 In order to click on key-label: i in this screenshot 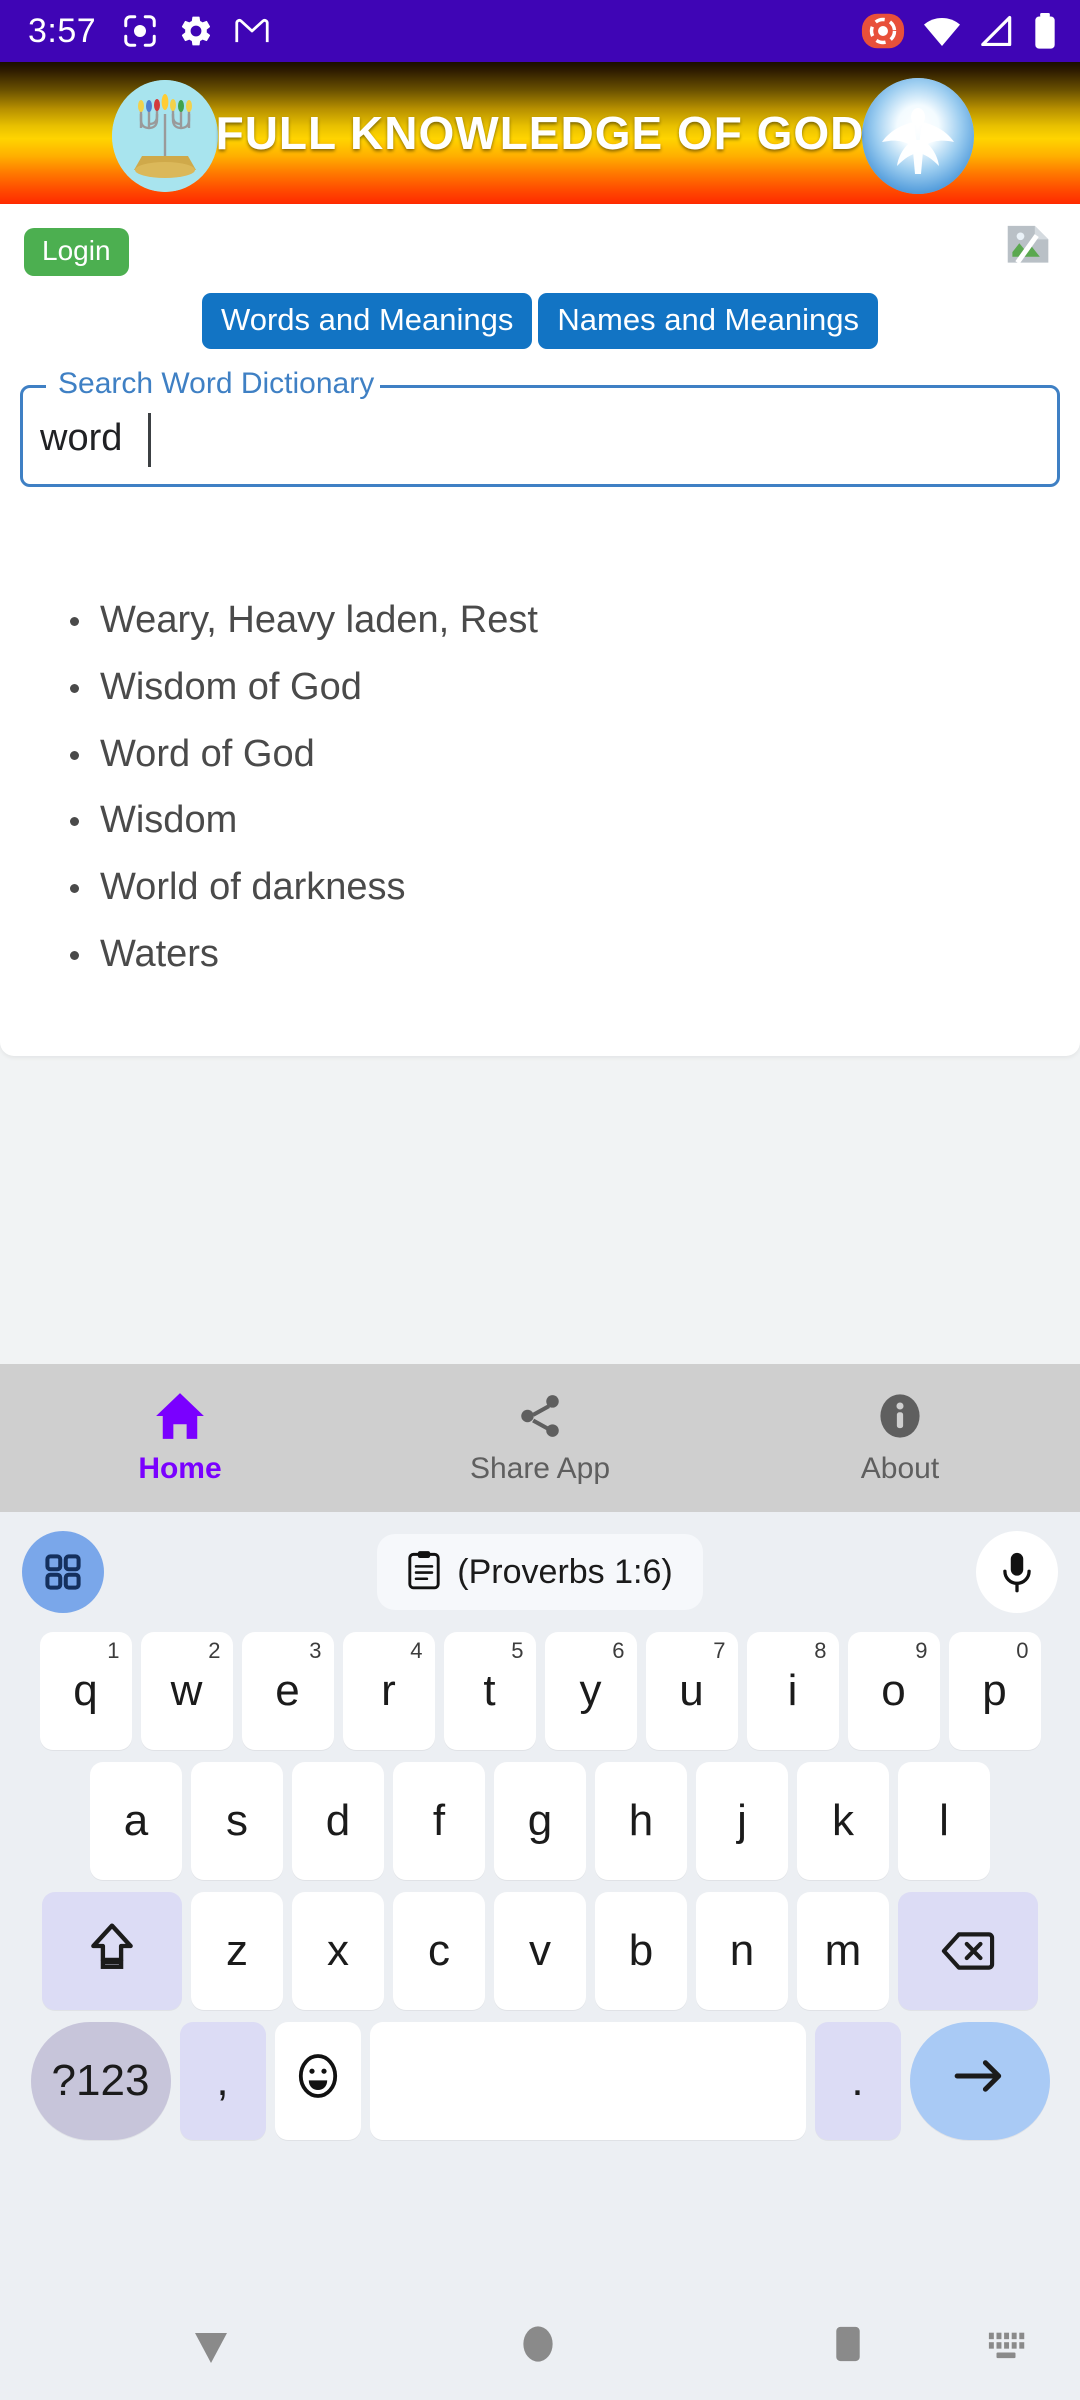, I will do `click(792, 1690)`.